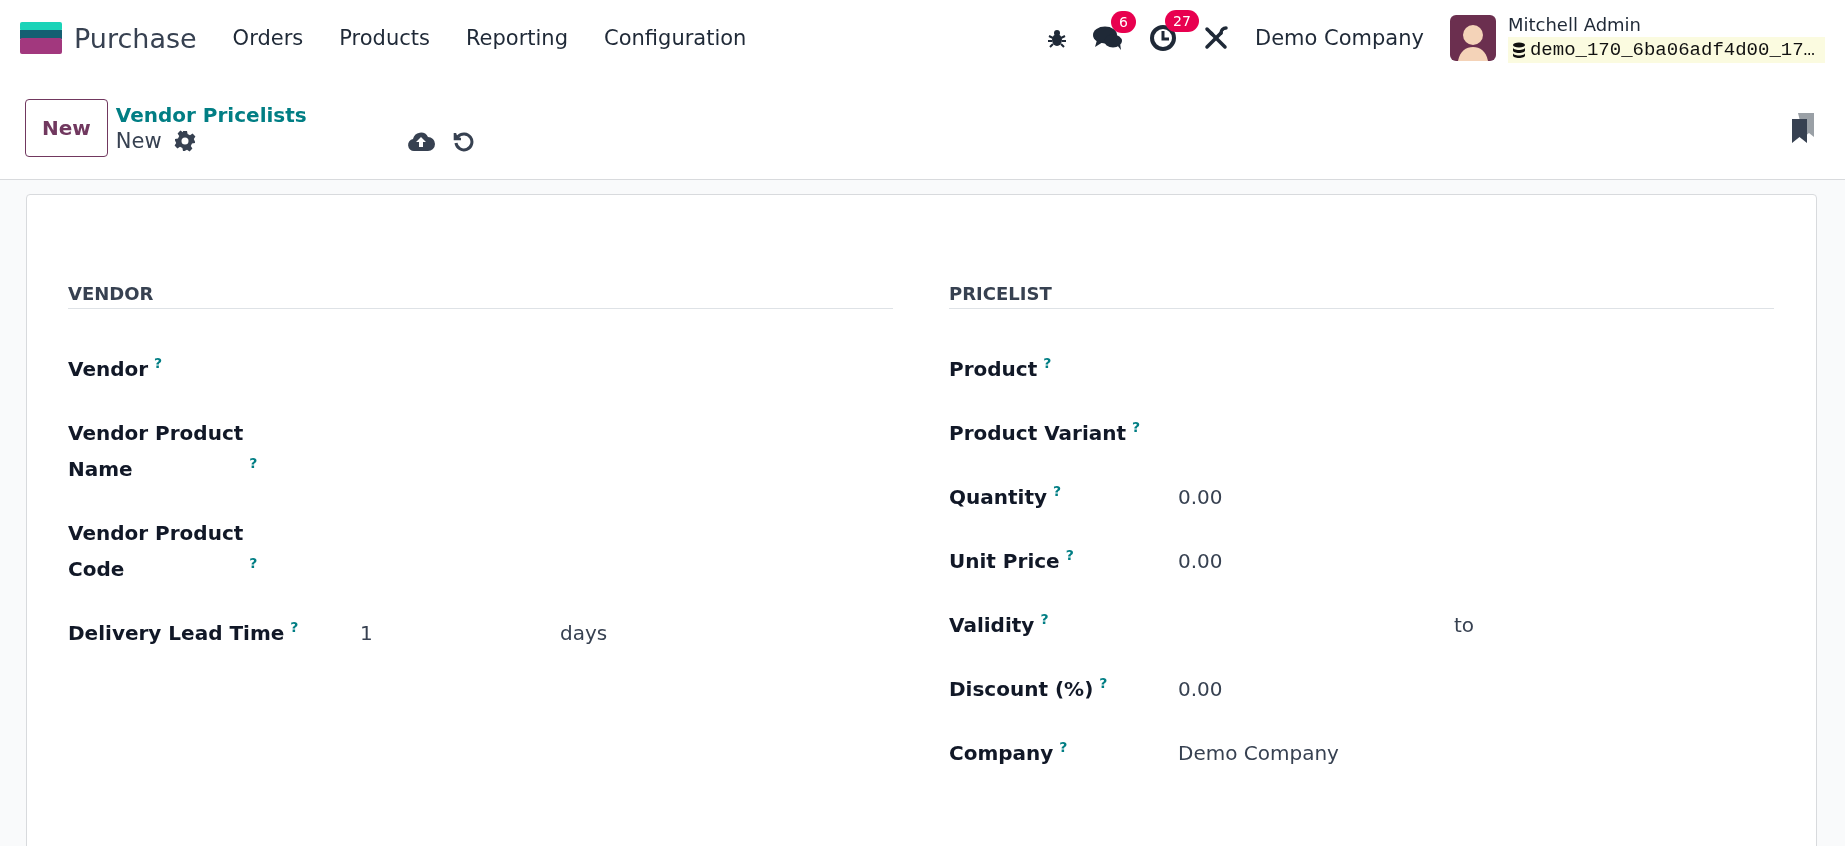 The height and width of the screenshot is (846, 1845). I want to click on chat-icon, so click(1107, 38).